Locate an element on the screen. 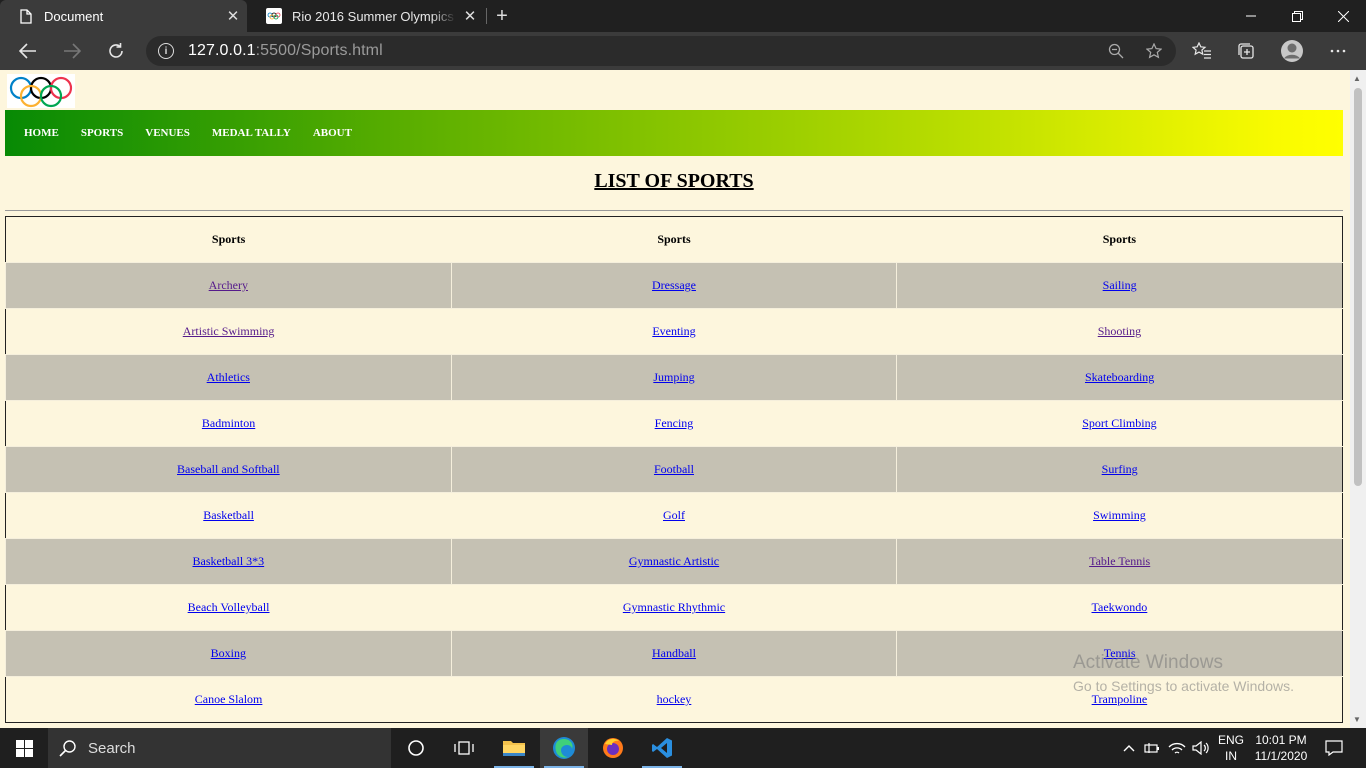  sport-link: Taekwondo is located at coordinates (1120, 607).